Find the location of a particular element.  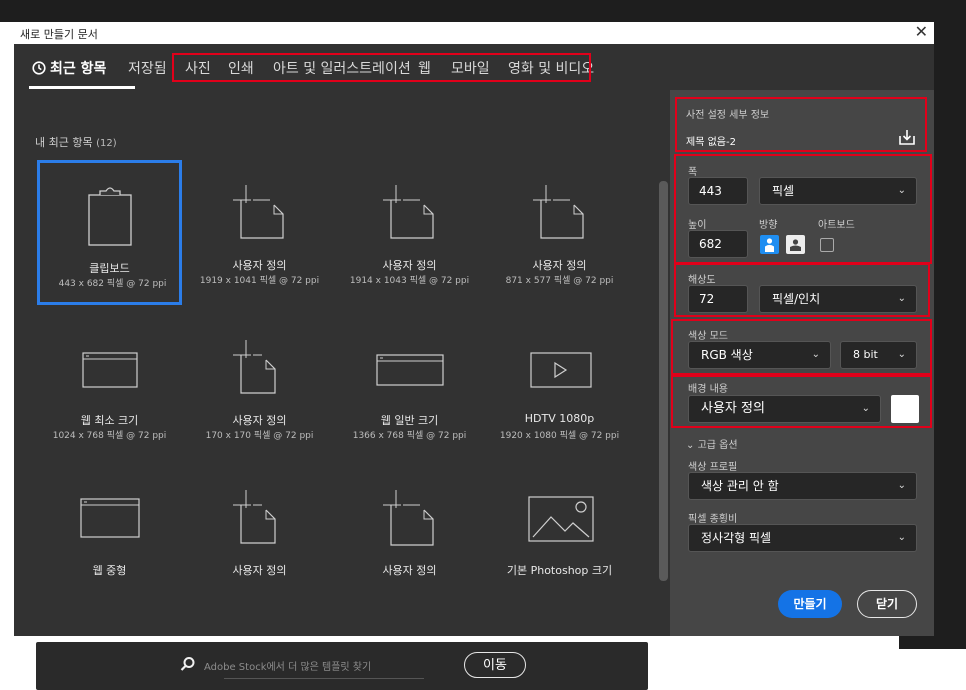

tab-mobile: 모바일 is located at coordinates (470, 68).